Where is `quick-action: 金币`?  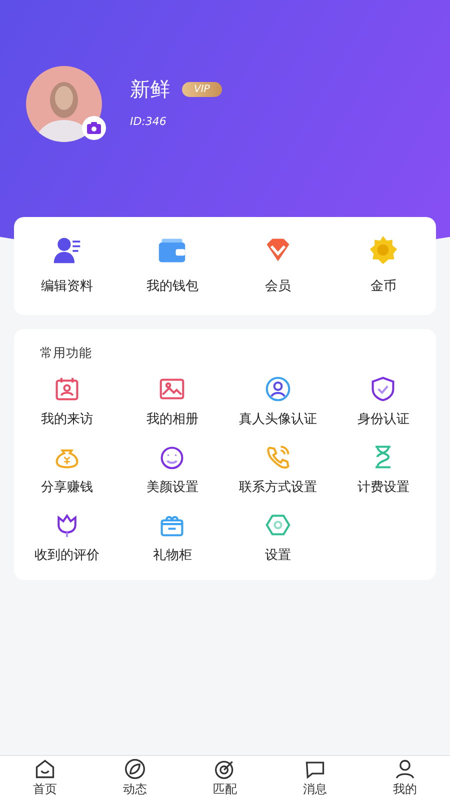
quick-action: 金币 is located at coordinates (383, 265).